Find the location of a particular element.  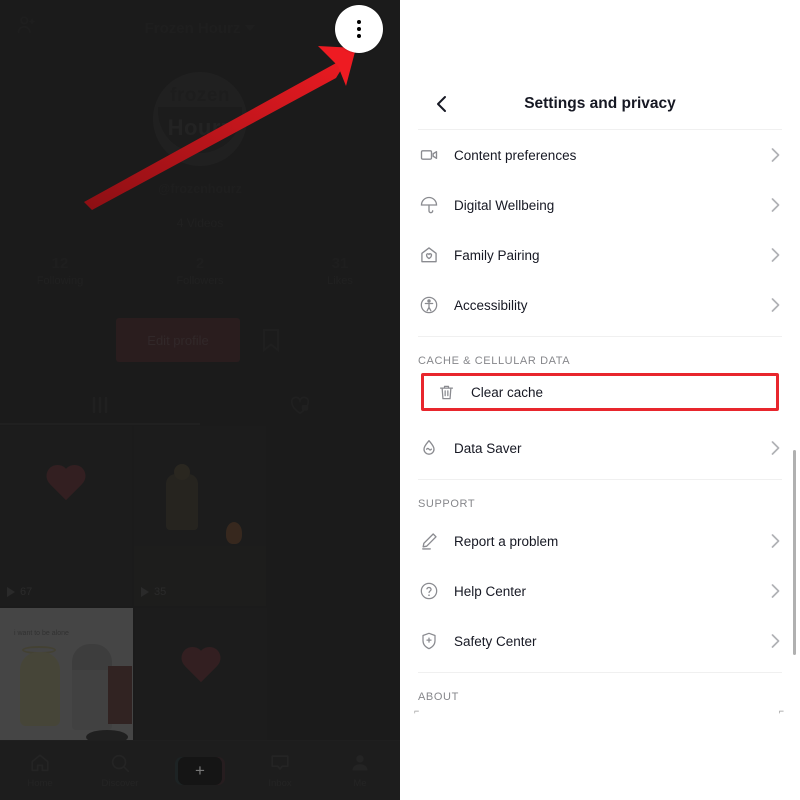

settings-item-label: Help Center is located at coordinates (490, 591).